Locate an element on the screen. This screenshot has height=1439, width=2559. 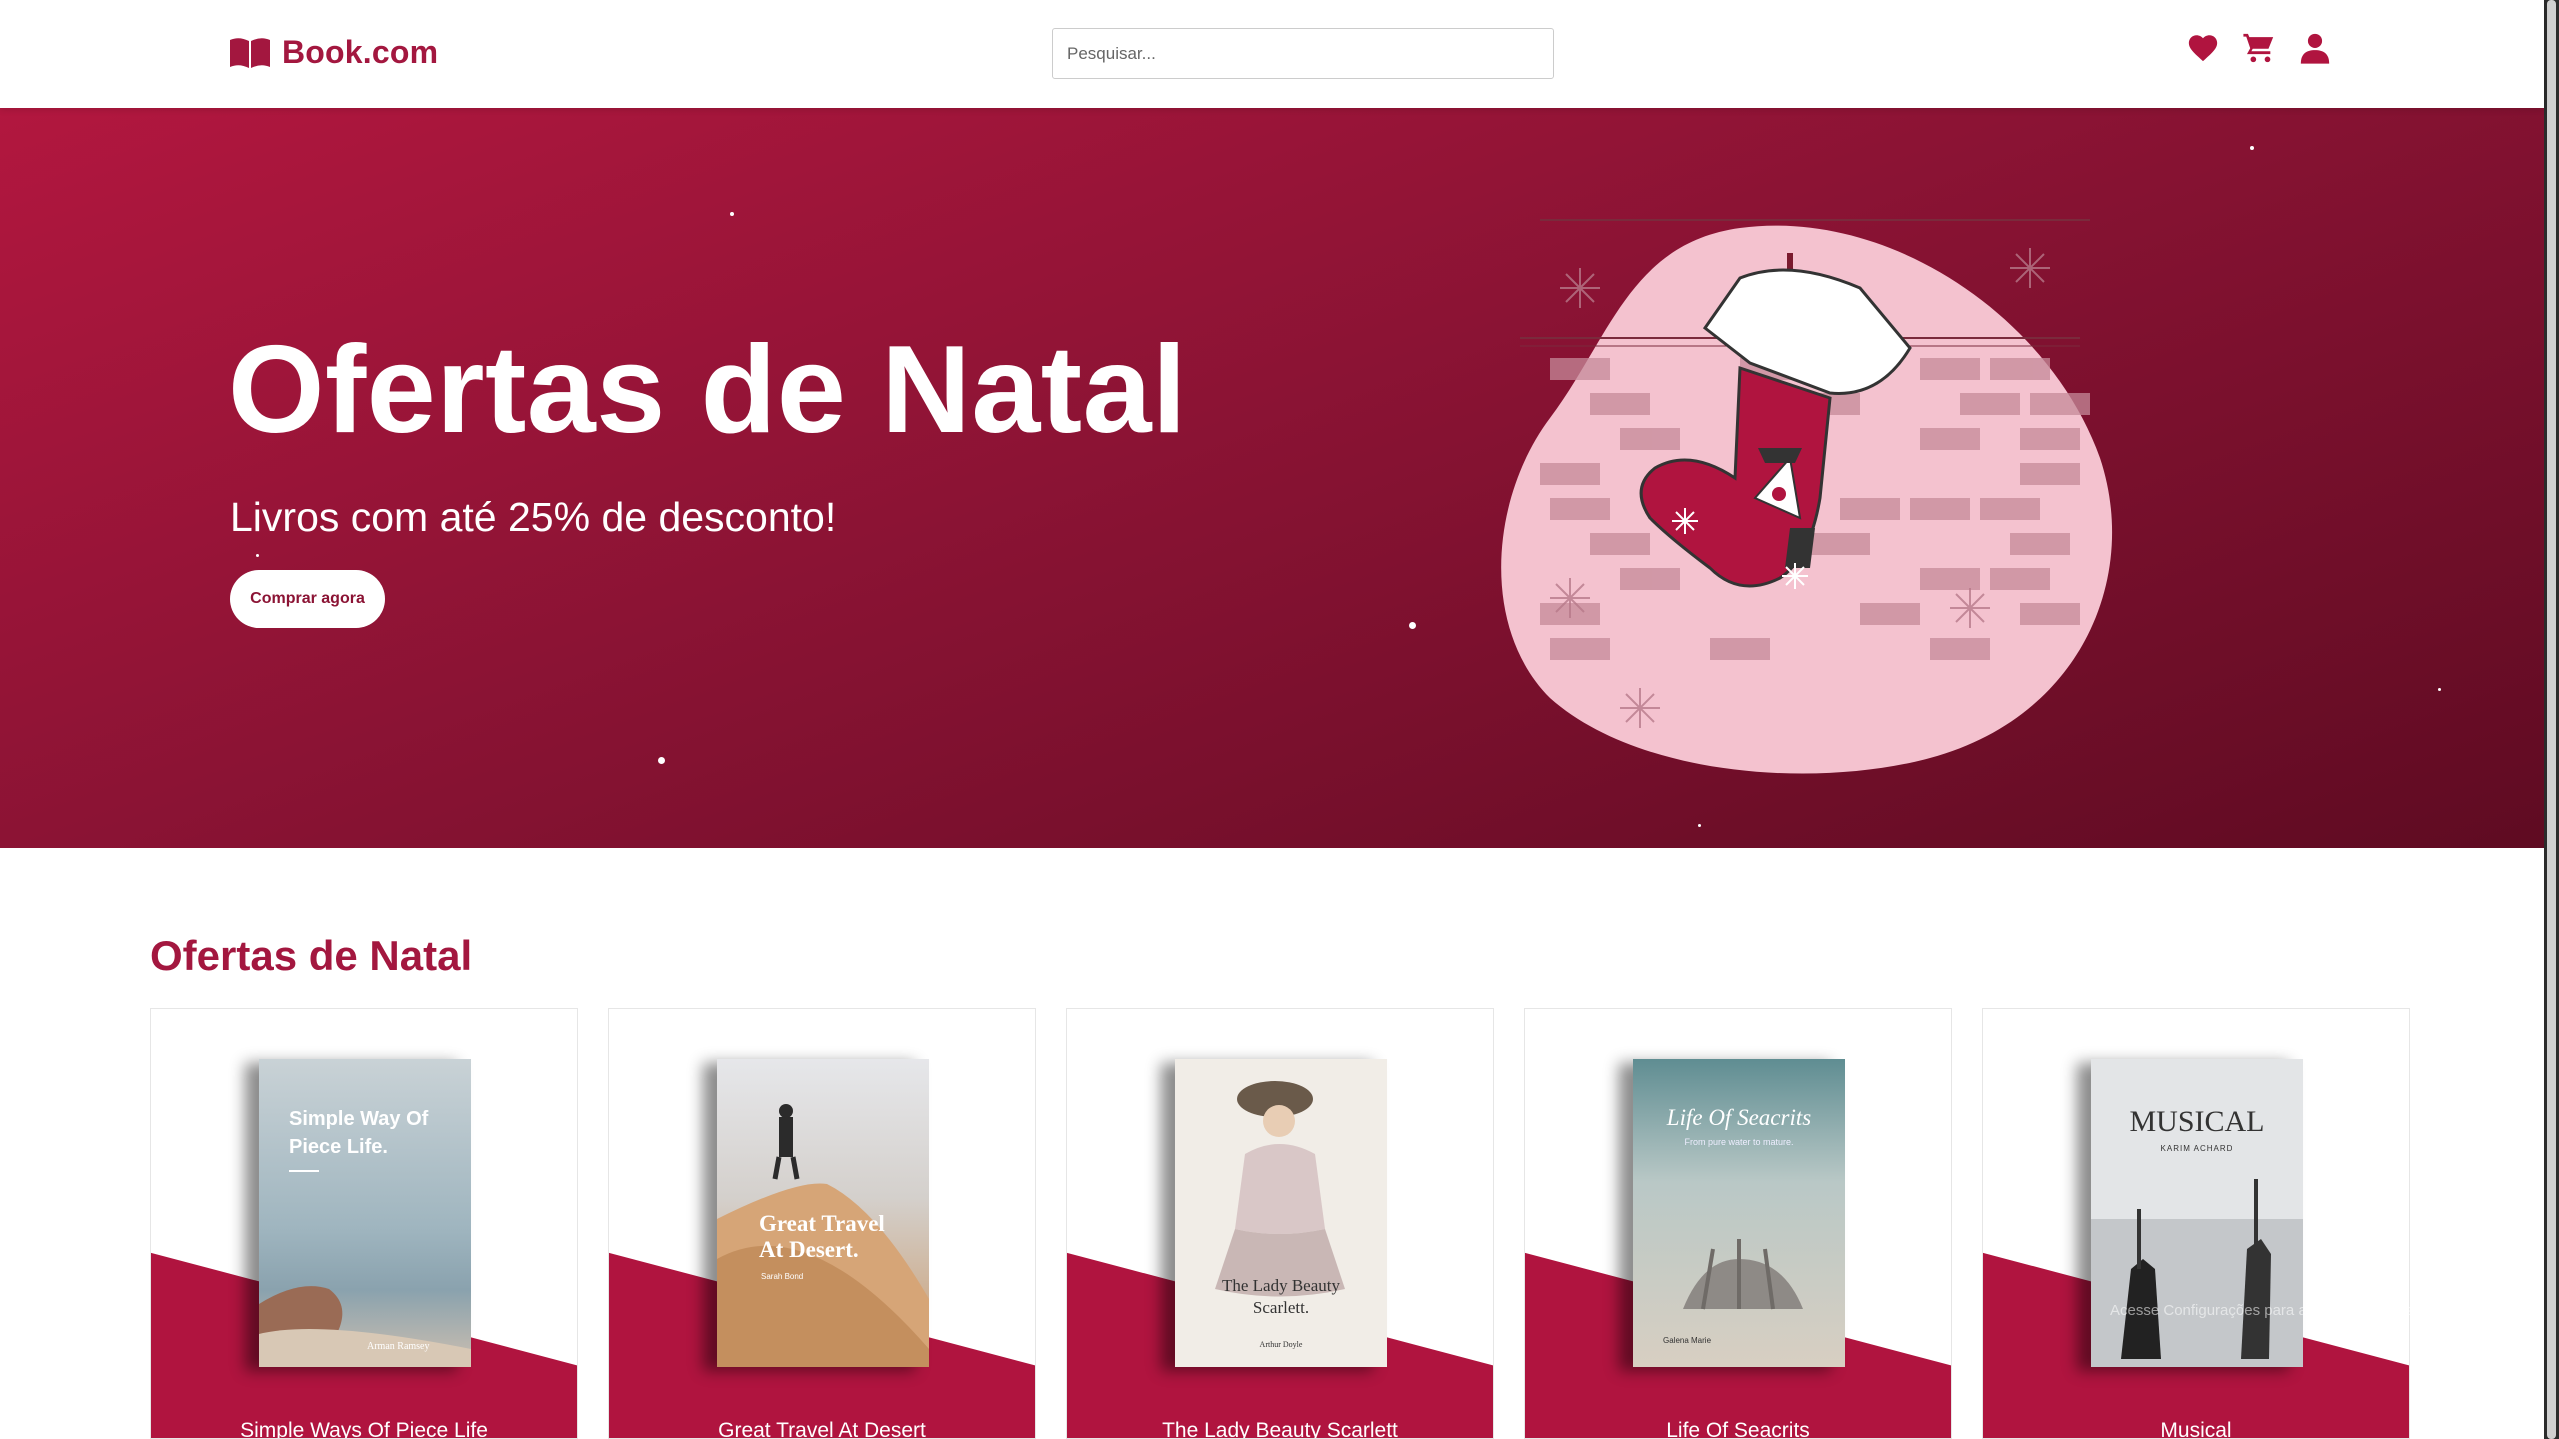
book-cover-image: The Lady Beauty Scarlett. Arthur Doyle is located at coordinates (1281, 1213).